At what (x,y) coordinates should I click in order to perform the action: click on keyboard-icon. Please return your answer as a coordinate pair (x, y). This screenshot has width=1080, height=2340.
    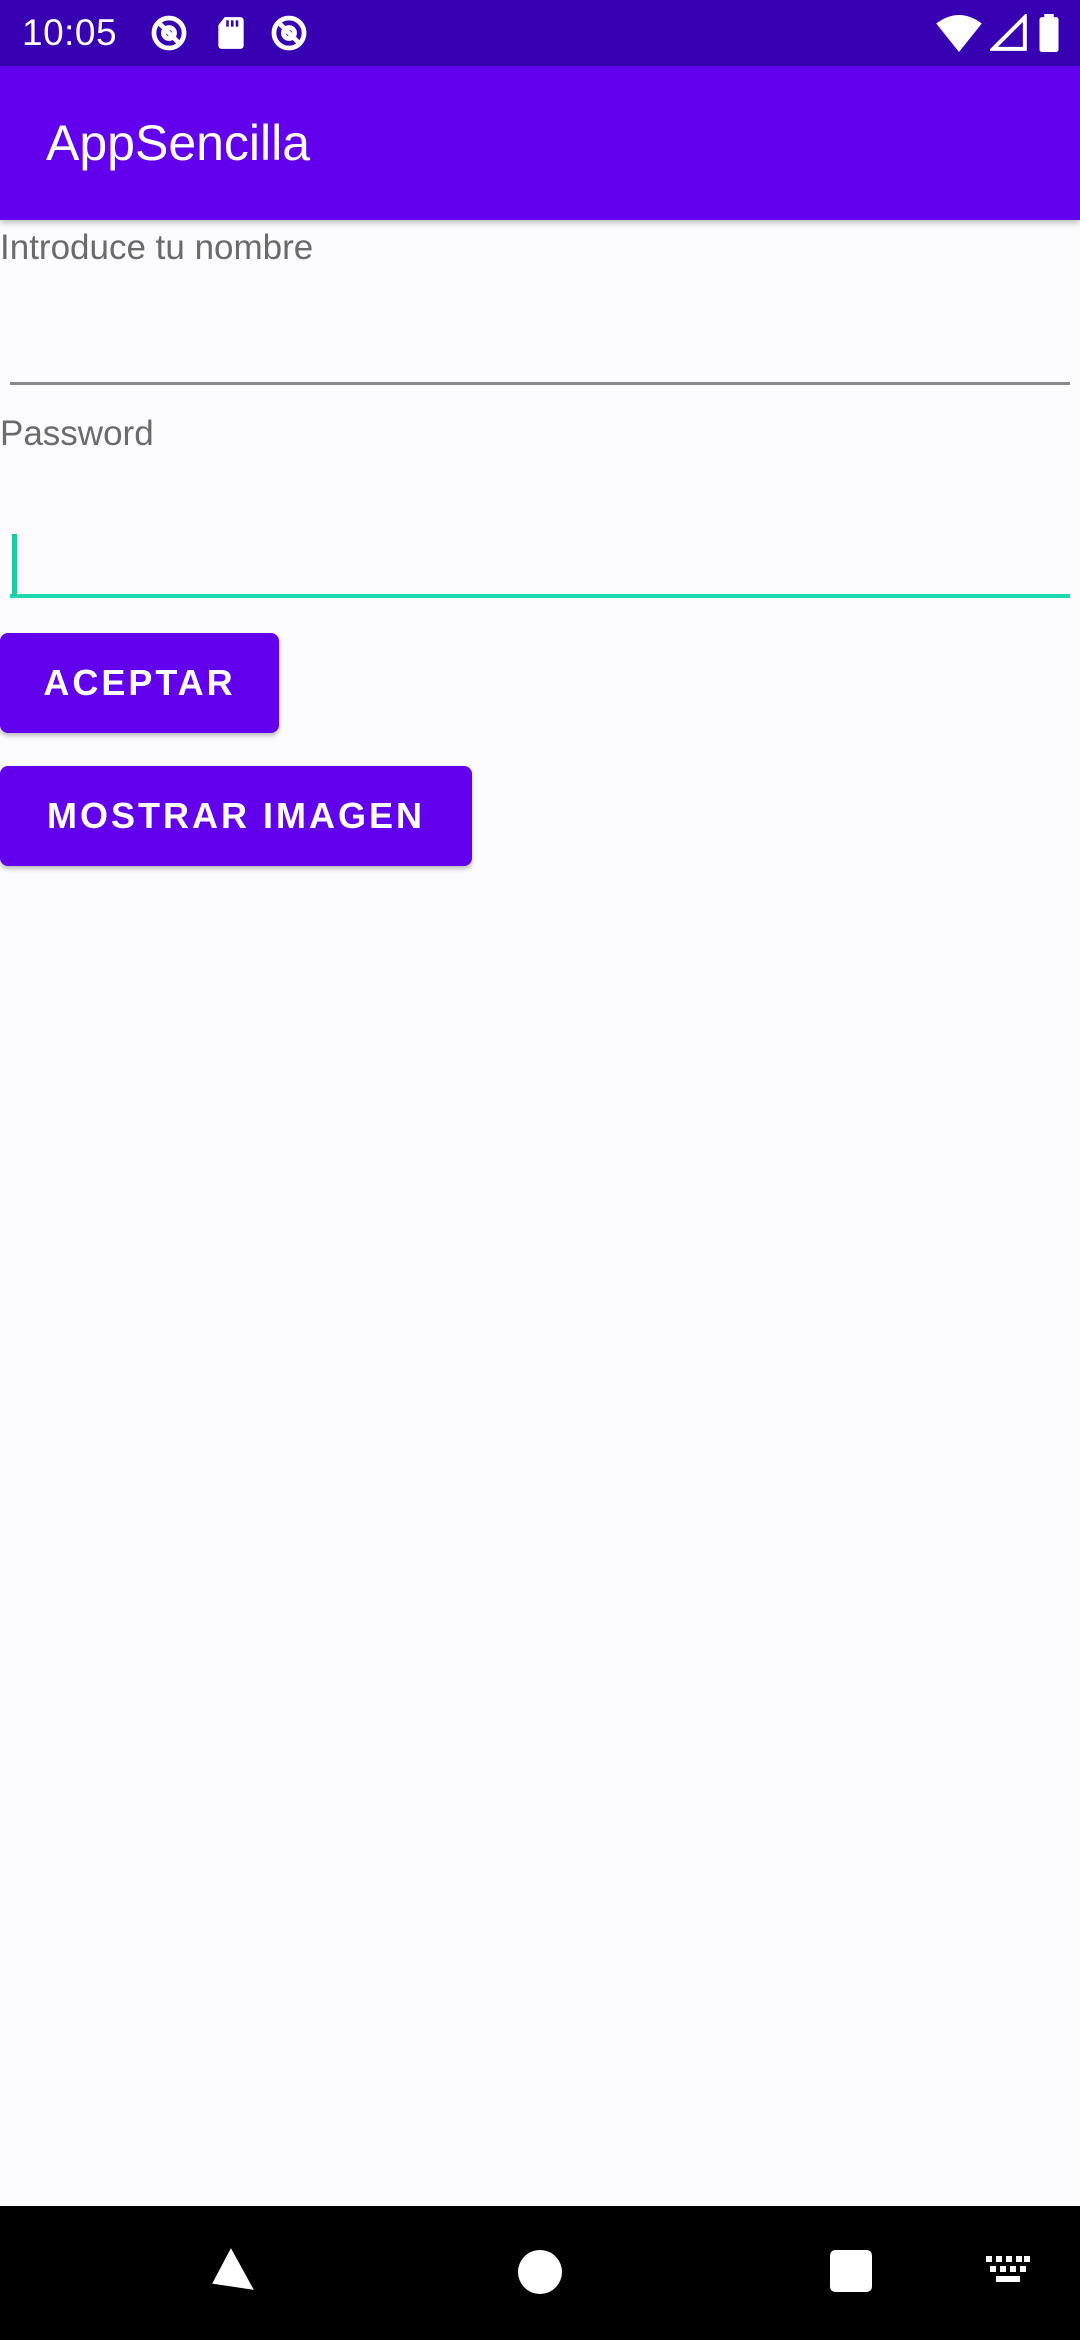
    Looking at the image, I should click on (1008, 2271).